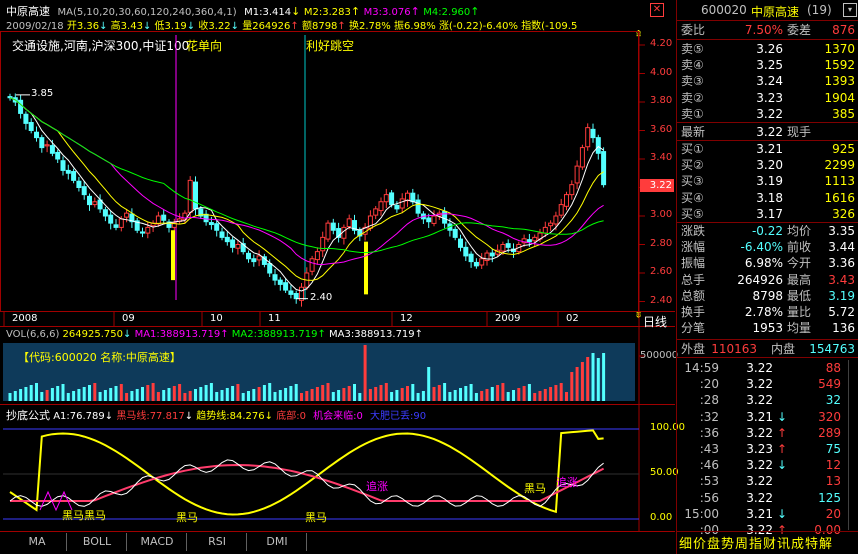  I want to click on tab-boll: BOLL, so click(97, 542).